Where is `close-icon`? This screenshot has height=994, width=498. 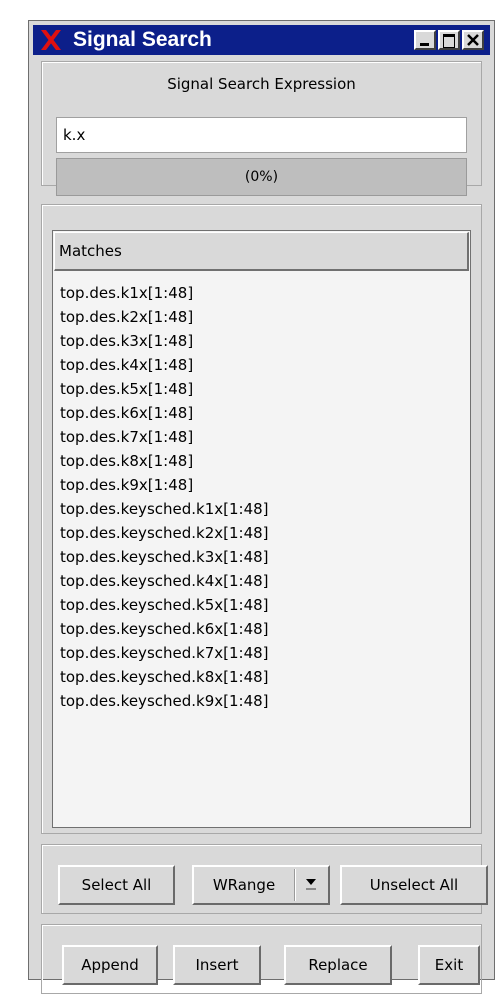 close-icon is located at coordinates (473, 40).